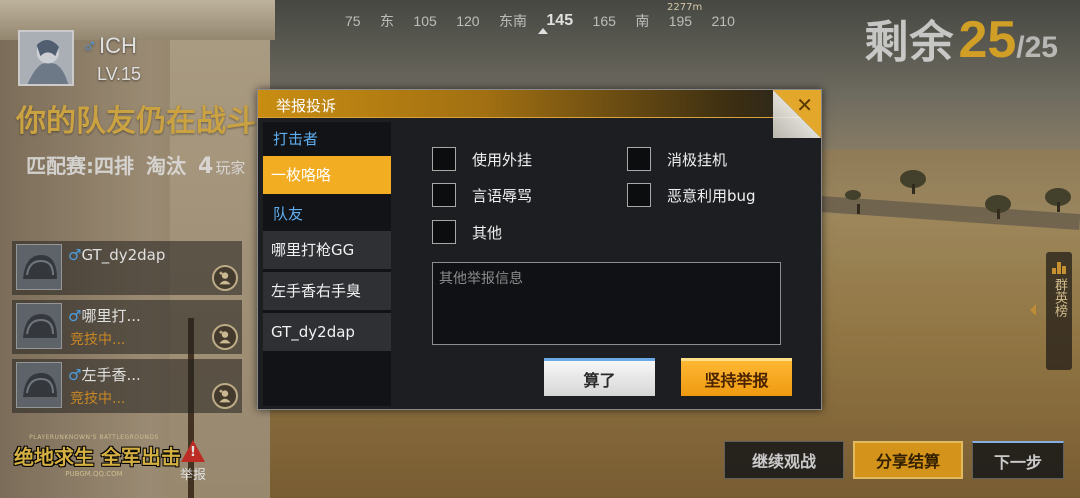  What do you see at coordinates (327, 175) in the screenshot?
I see `report-target-attacker: 一枚咯咯` at bounding box center [327, 175].